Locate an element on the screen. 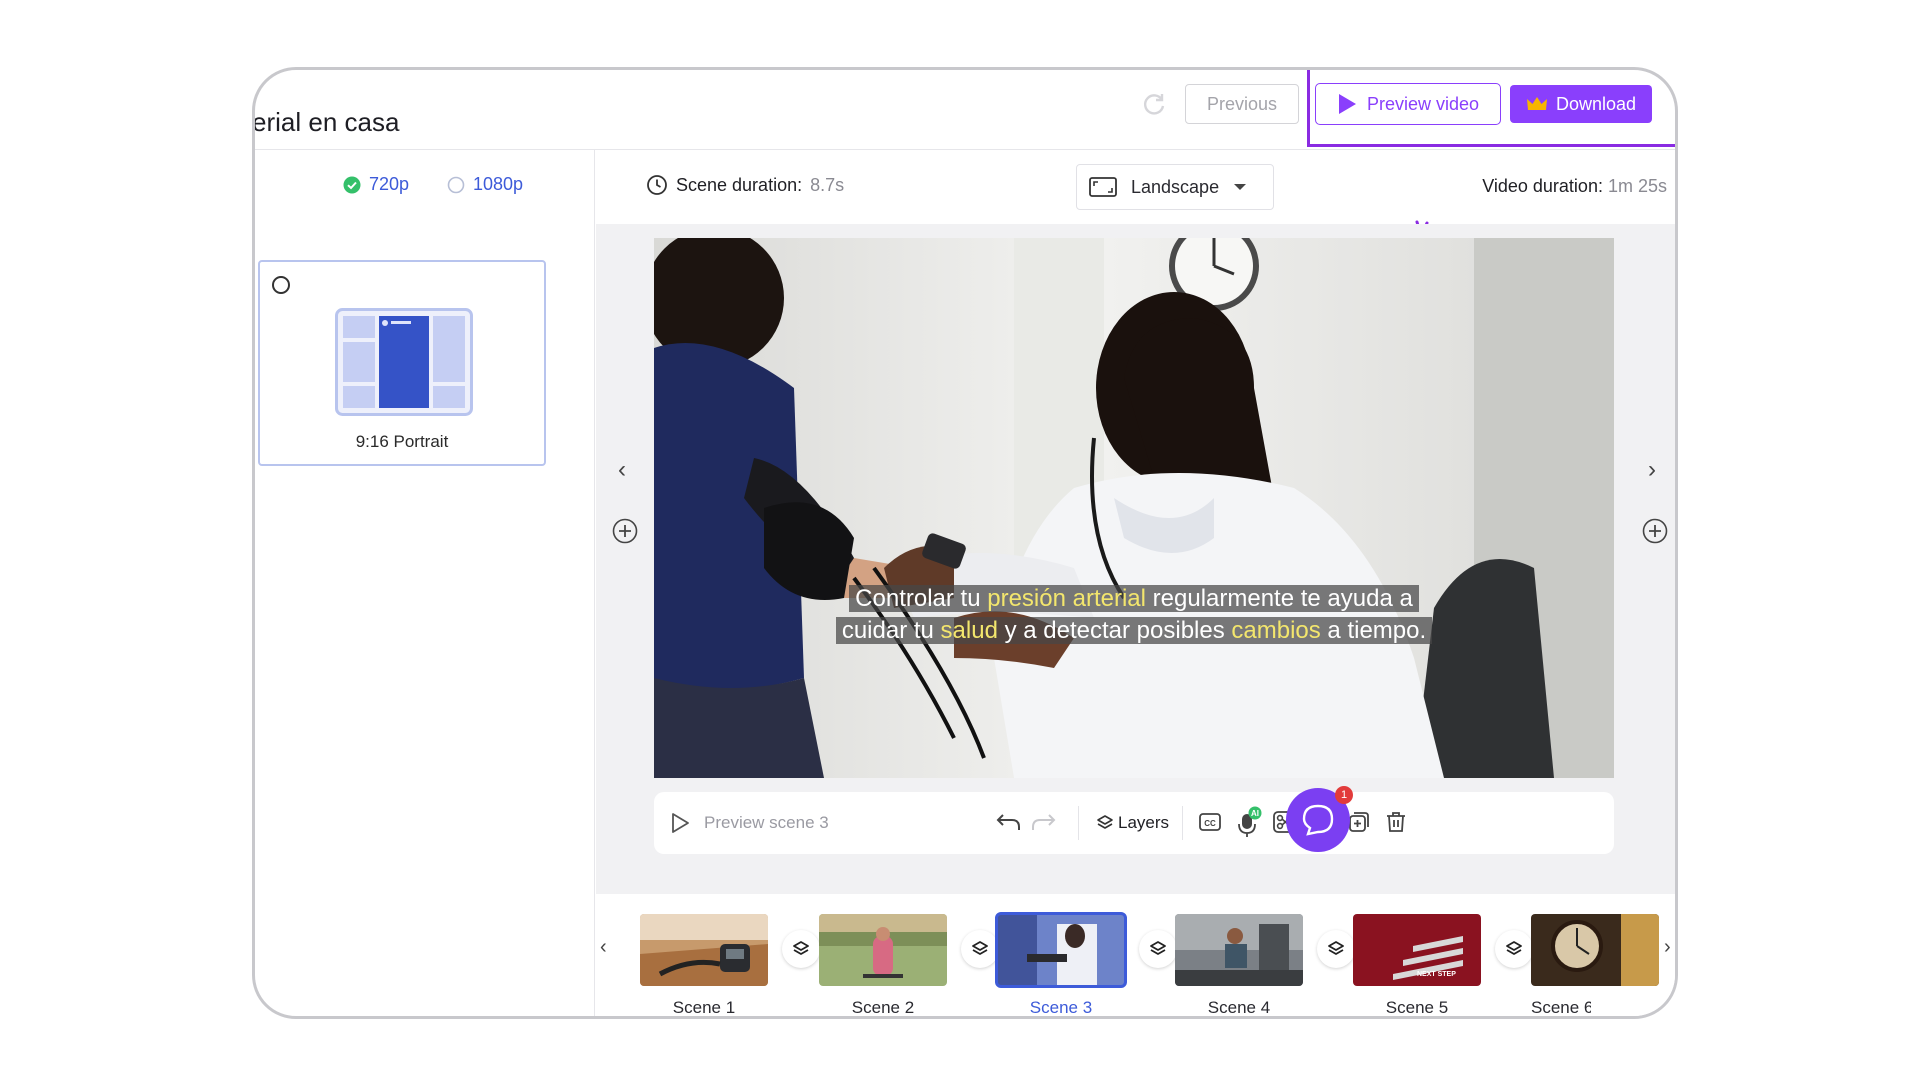 The image size is (1920, 1080). resolution-720p-option: 720p is located at coordinates (376, 184).